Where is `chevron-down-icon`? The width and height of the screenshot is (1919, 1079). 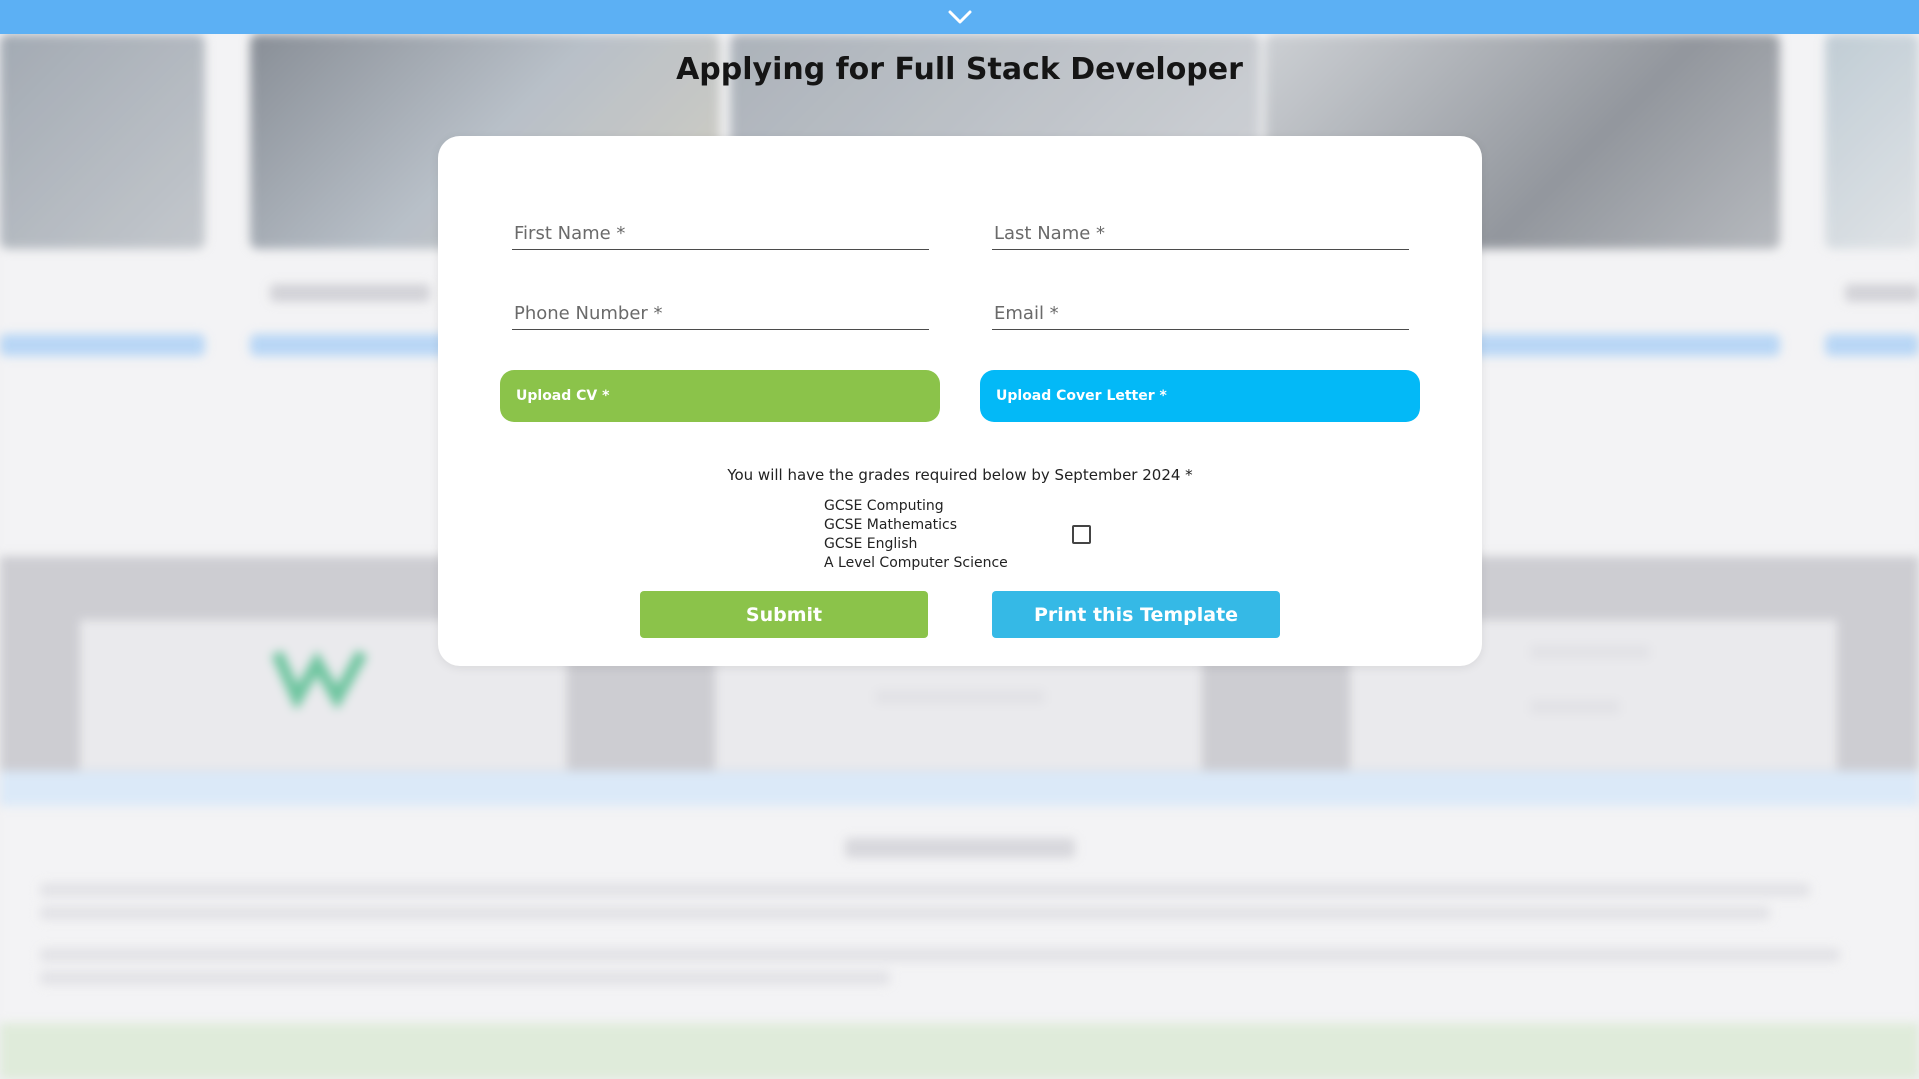 chevron-down-icon is located at coordinates (960, 17).